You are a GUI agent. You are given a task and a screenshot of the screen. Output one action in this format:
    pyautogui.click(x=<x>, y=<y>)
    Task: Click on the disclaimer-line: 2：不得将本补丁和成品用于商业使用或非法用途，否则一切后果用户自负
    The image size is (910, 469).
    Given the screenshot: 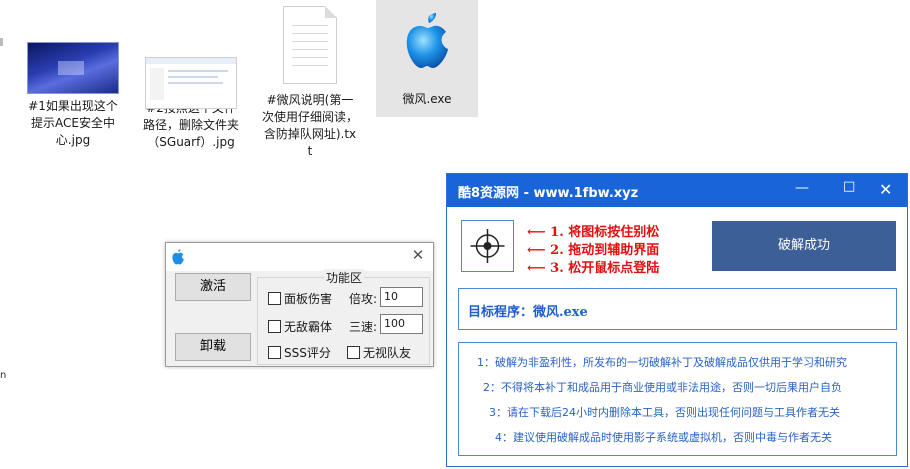 What is the action you would take?
    pyautogui.click(x=662, y=387)
    